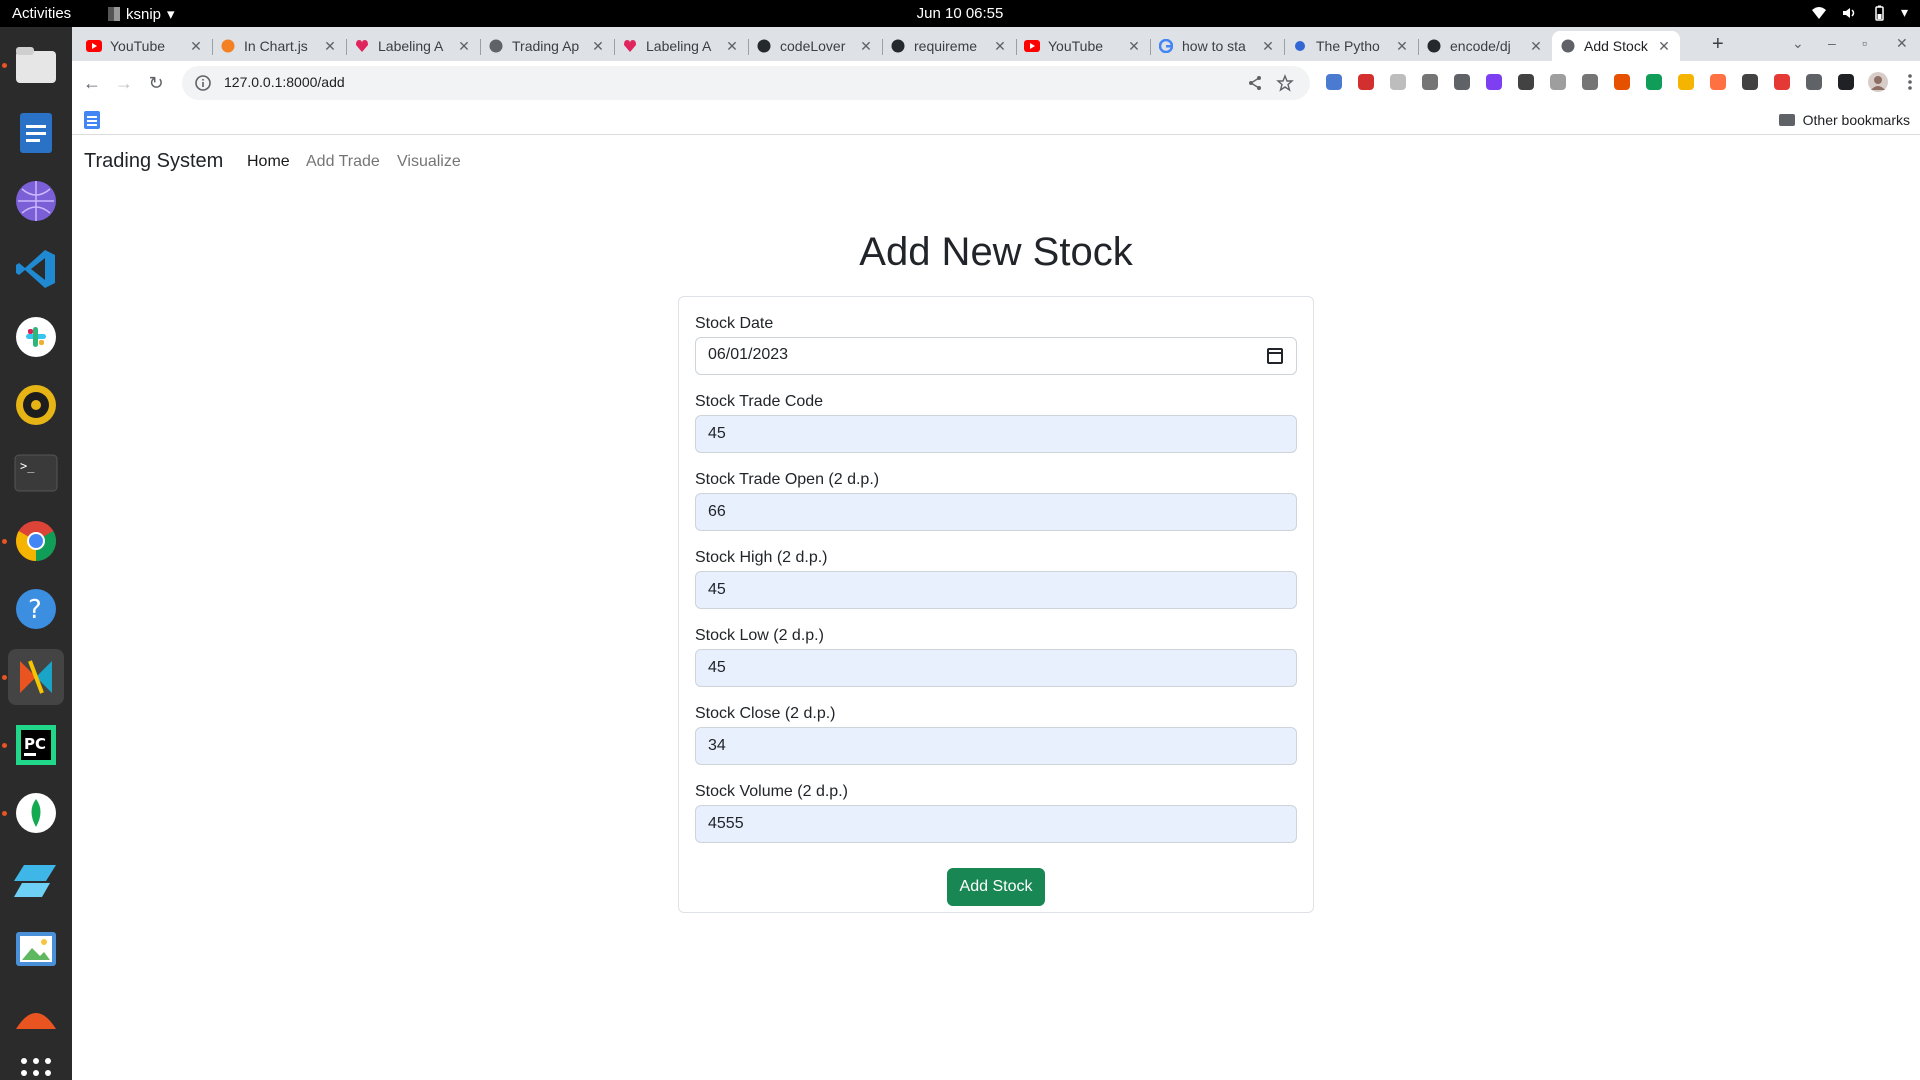 The image size is (1920, 1080). I want to click on bookmark-star-icon, so click(1285, 83).